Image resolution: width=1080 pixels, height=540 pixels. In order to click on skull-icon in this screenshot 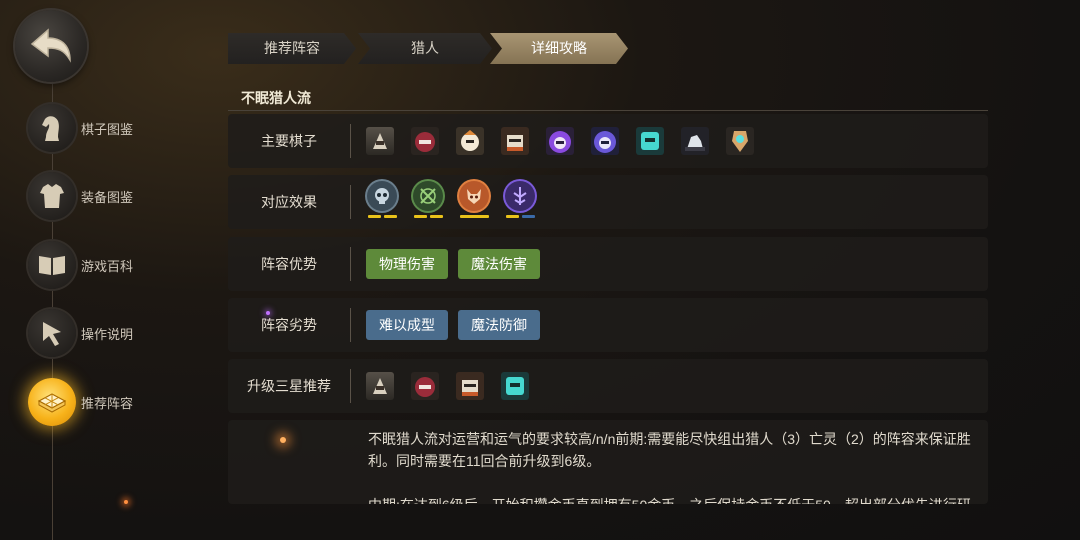, I will do `click(382, 196)`.